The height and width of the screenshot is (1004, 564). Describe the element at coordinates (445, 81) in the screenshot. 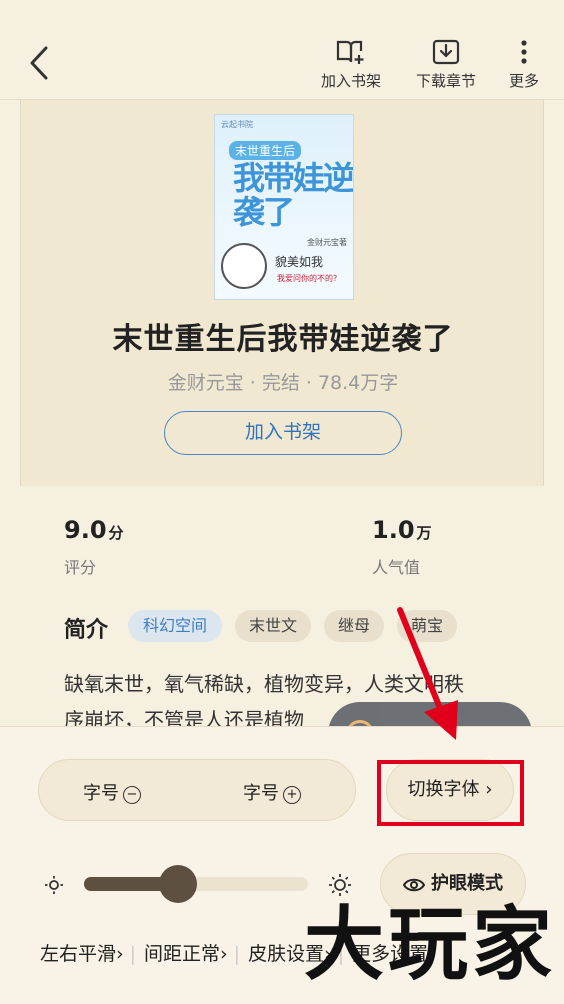

I see `download-chapters-label: 下载章节` at that location.